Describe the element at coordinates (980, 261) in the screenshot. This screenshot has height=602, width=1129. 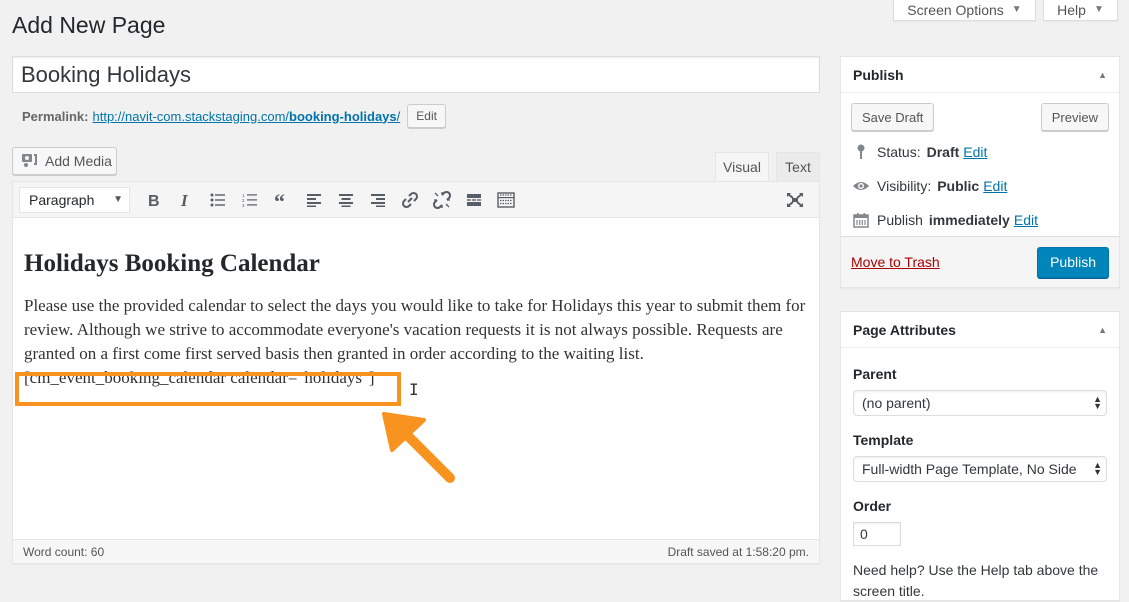
I see `major-publishing-actions: Move to Trash Publish` at that location.